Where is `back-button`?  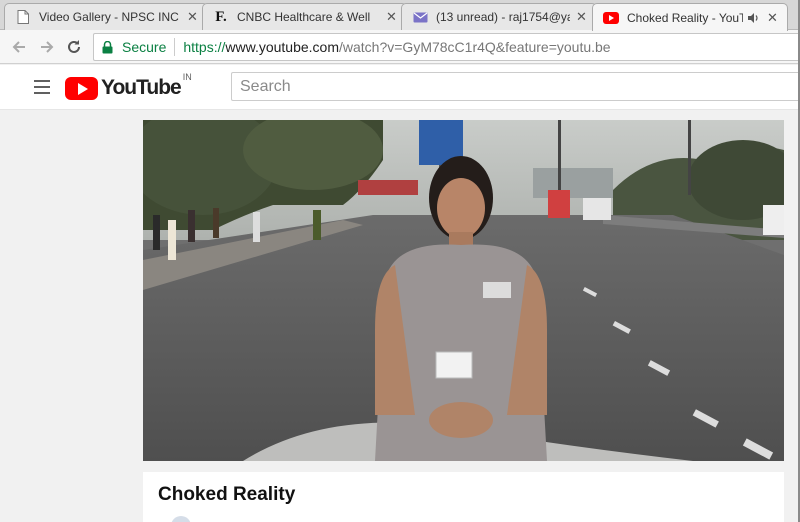 back-button is located at coordinates (19, 47).